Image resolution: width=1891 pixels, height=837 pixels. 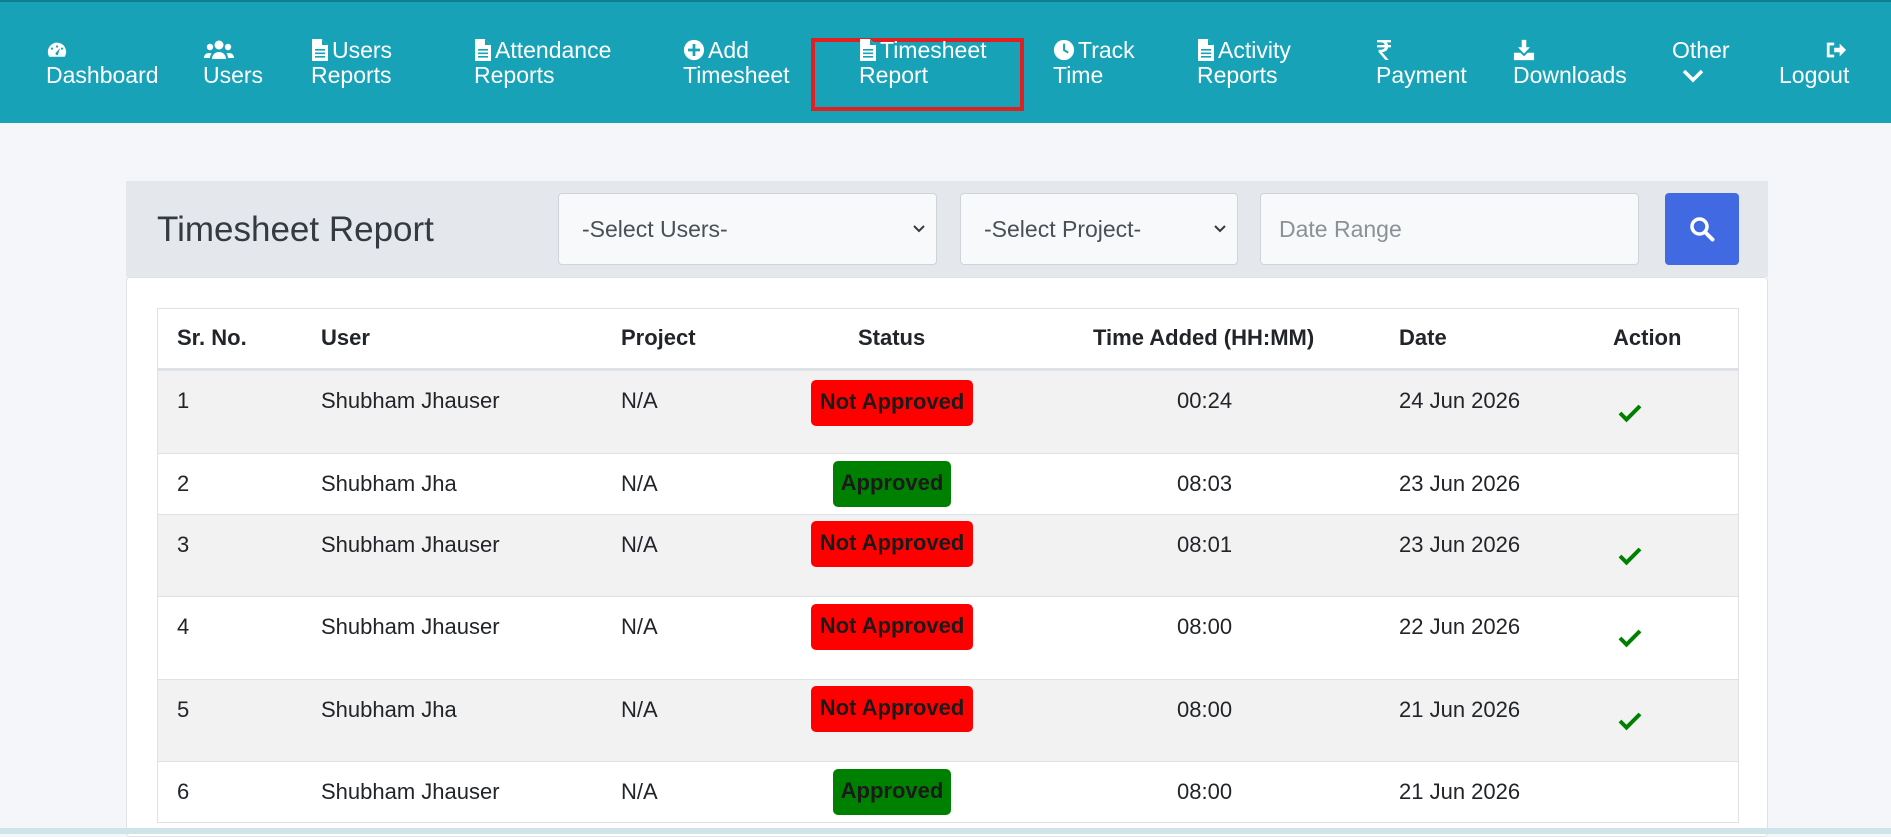 I want to click on nav-dashboard: Dashboard, so click(x=102, y=63).